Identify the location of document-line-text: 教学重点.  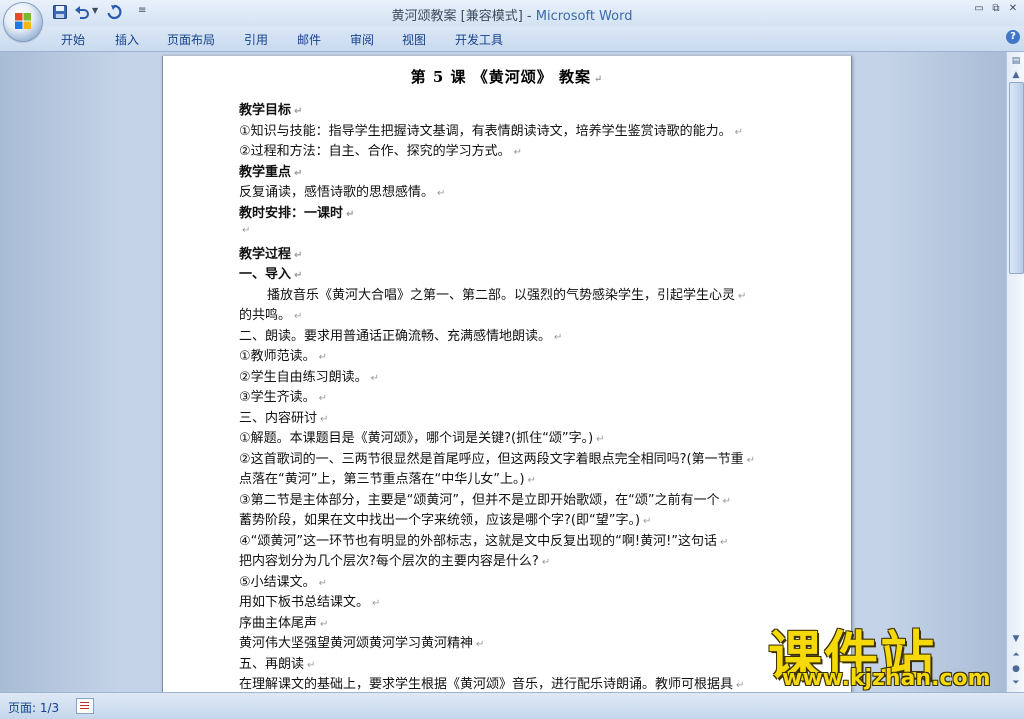
(265, 172).